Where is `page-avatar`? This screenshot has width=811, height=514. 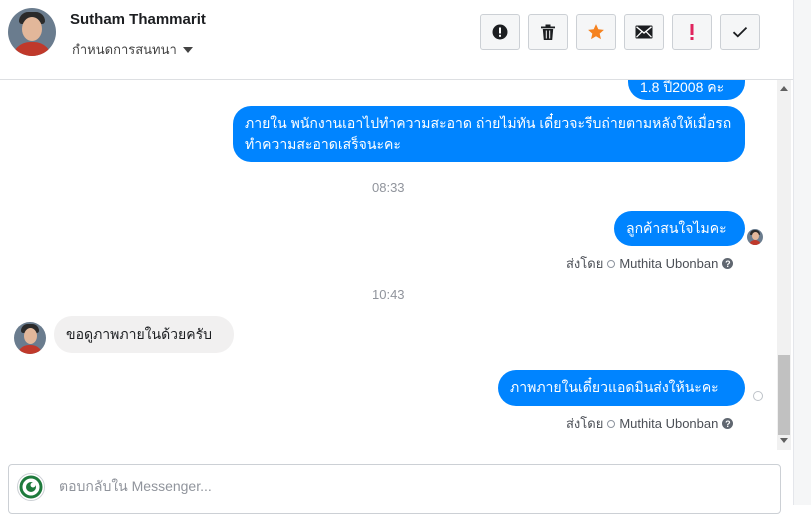
page-avatar is located at coordinates (31, 487).